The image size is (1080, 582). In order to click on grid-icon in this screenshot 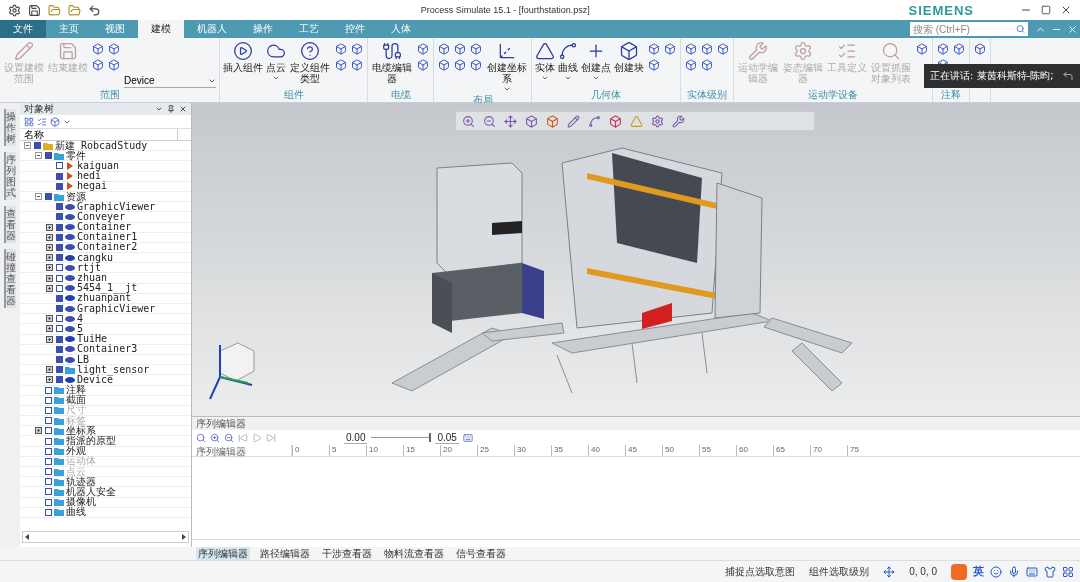, I will do `click(1068, 571)`.